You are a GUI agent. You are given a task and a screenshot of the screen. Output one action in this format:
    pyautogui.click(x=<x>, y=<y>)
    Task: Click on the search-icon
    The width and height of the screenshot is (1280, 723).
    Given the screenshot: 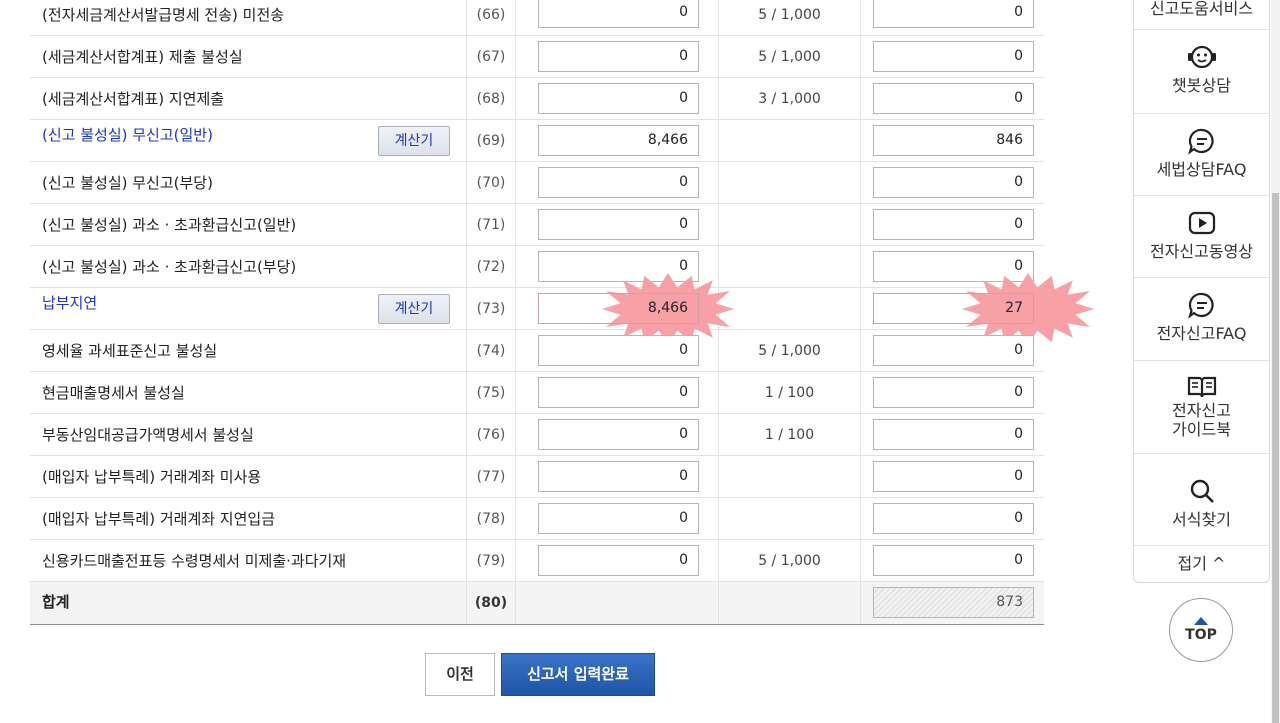 What is the action you would take?
    pyautogui.click(x=1202, y=491)
    